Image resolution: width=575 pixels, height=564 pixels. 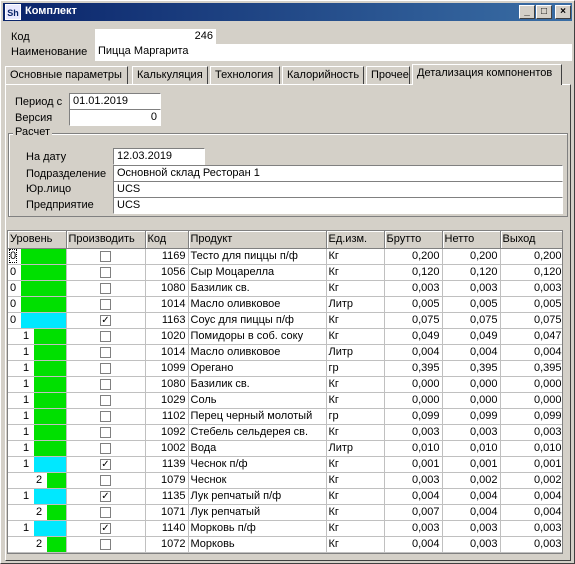 What do you see at coordinates (106, 320) in the screenshot?
I see `produce-cell: ✓` at bounding box center [106, 320].